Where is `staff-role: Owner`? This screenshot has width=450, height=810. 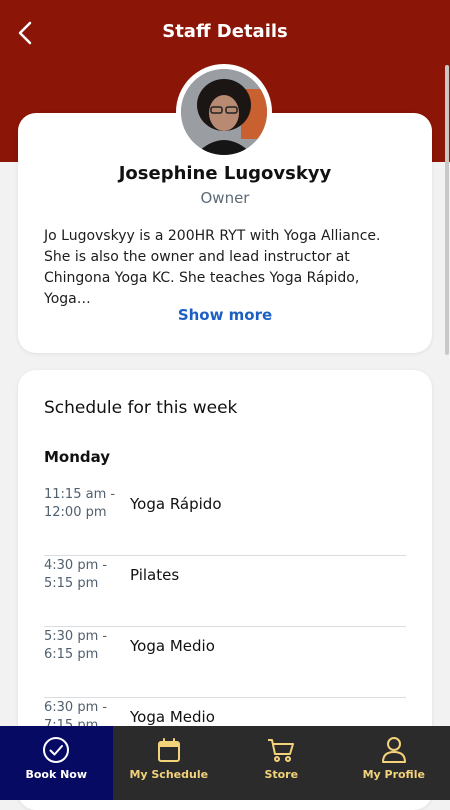 staff-role: Owner is located at coordinates (225, 198).